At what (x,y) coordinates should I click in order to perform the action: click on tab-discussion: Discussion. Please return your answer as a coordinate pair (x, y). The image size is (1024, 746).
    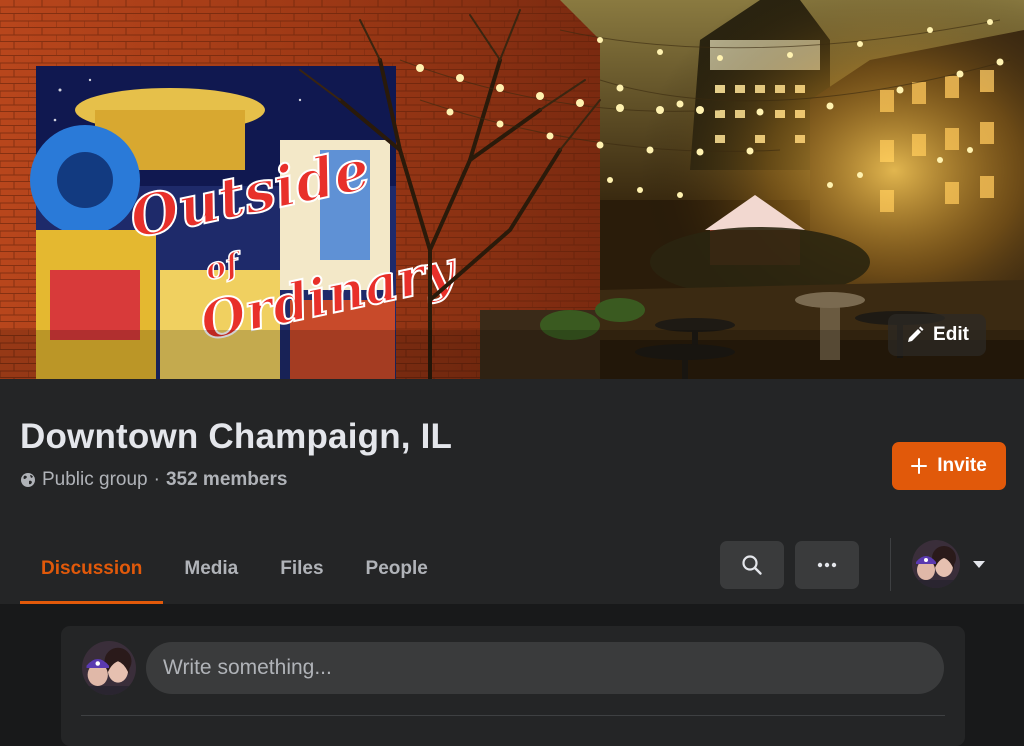
    Looking at the image, I should click on (92, 570).